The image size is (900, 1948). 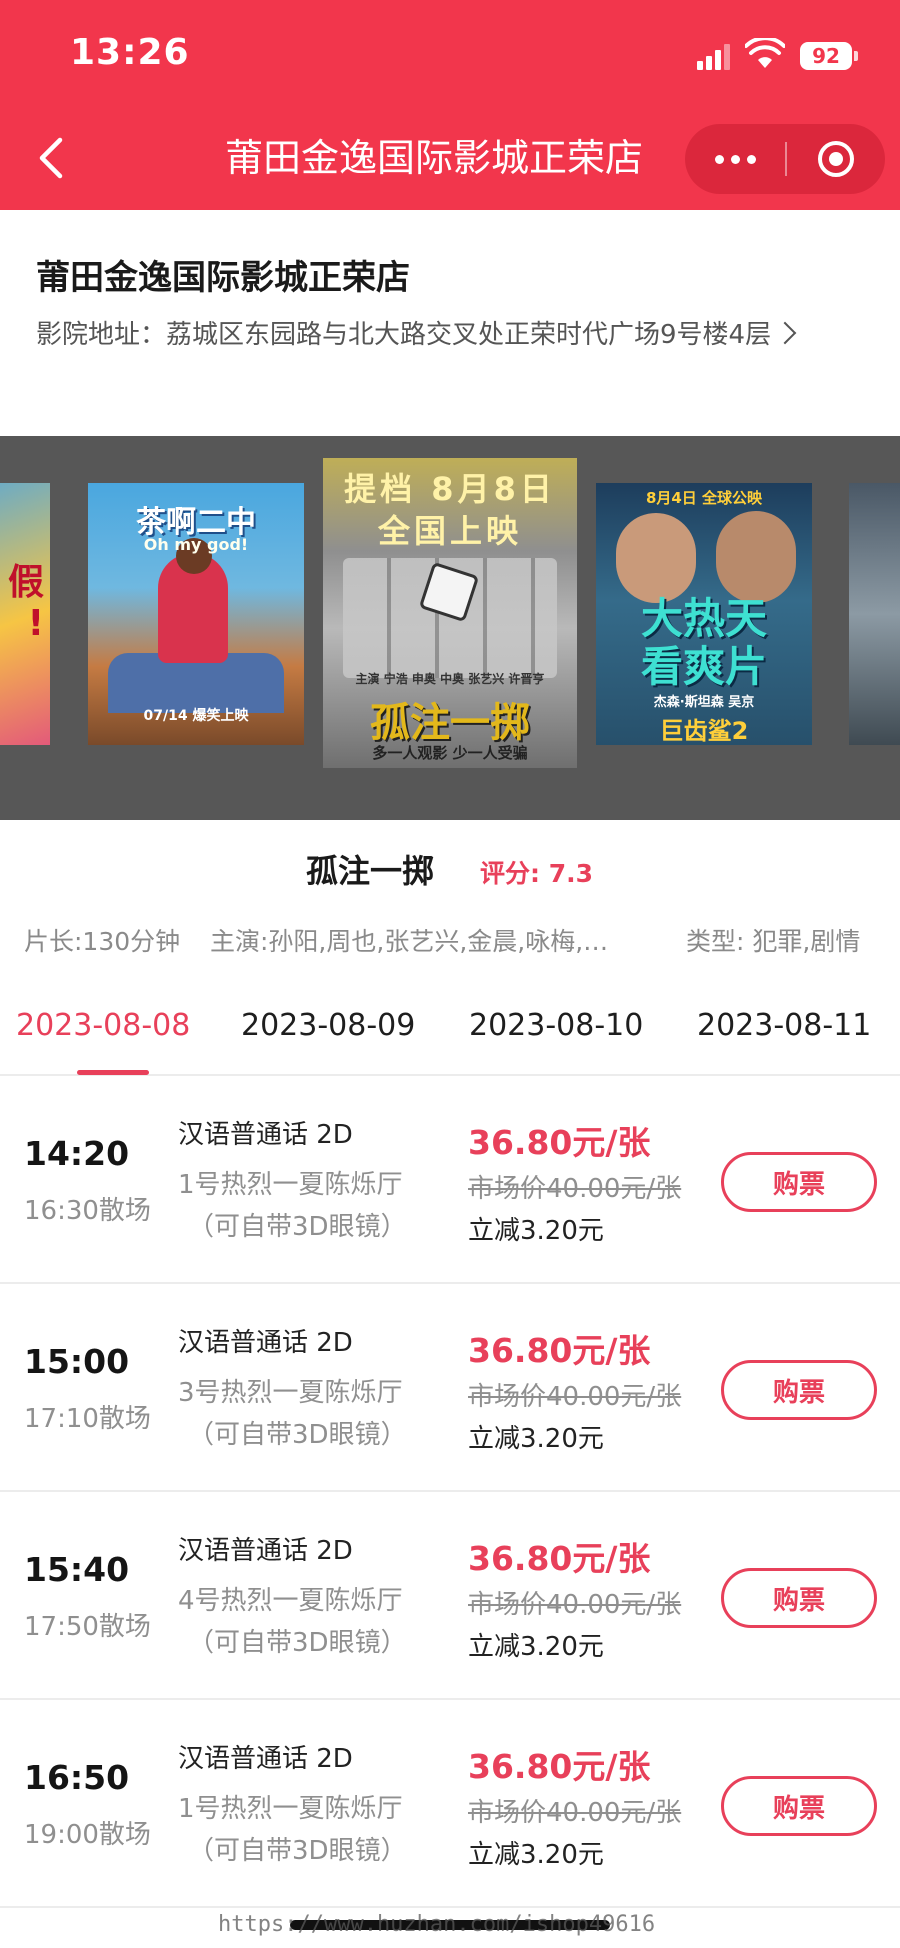 What do you see at coordinates (52, 158) in the screenshot?
I see `back-arrow-icon` at bounding box center [52, 158].